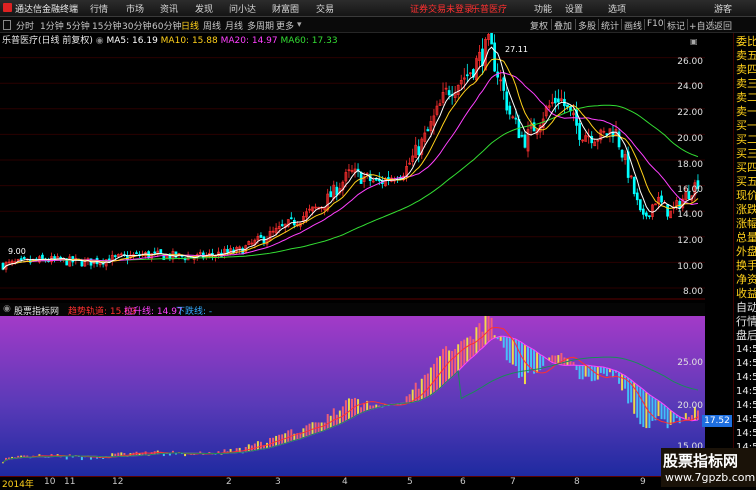 The width and height of the screenshot is (756, 490). Describe the element at coordinates (702, 25) in the screenshot. I see `btn-zixuan: +自选` at that location.